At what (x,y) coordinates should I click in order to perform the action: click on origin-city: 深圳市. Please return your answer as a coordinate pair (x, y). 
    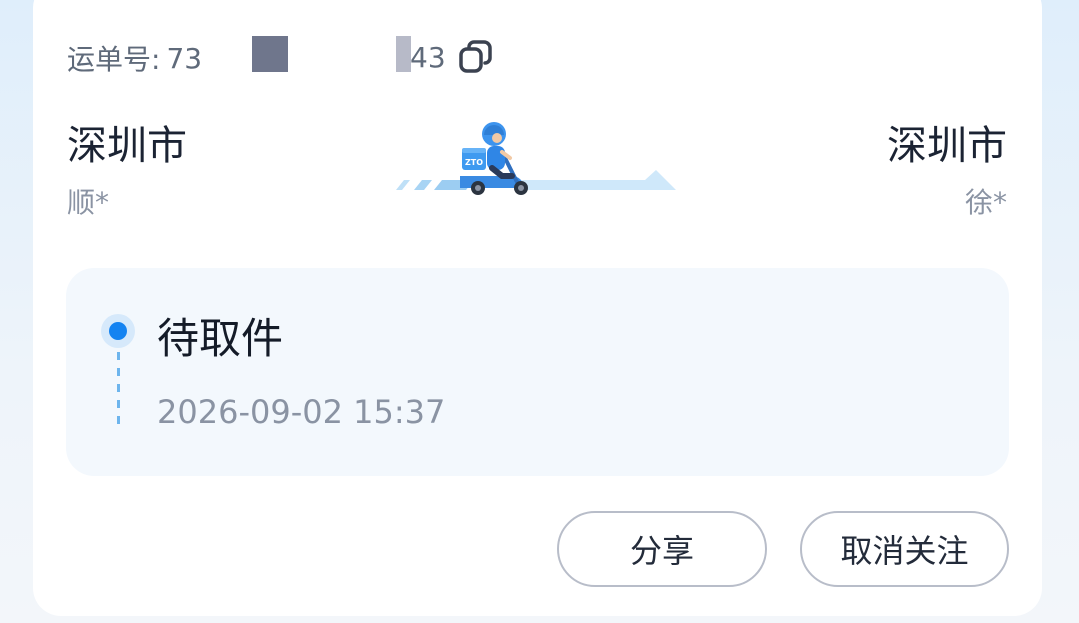
    Looking at the image, I should click on (127, 146).